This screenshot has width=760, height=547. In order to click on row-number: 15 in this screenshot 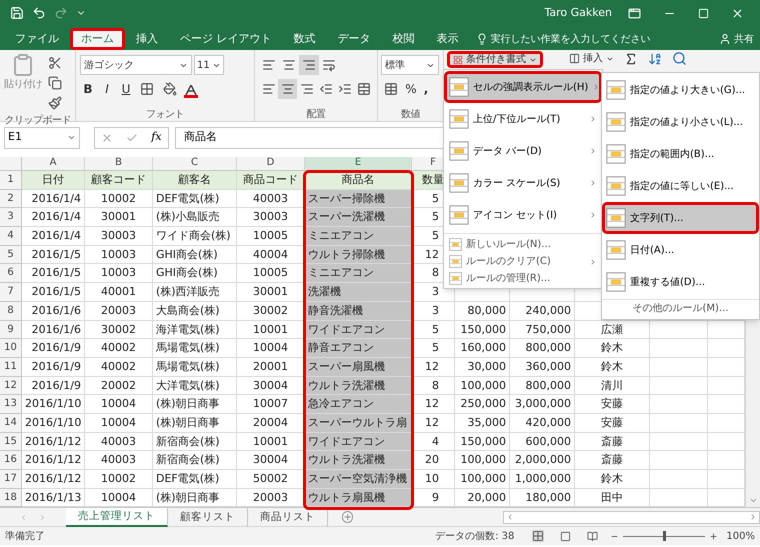, I will do `click(11, 442)`.